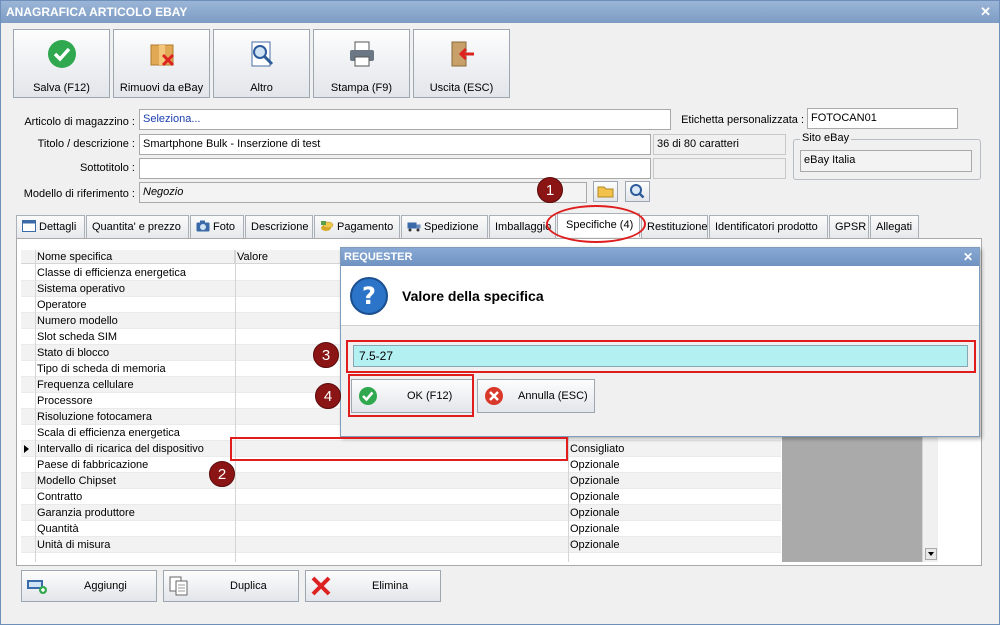 Image resolution: width=1000 pixels, height=625 pixels. I want to click on highlight-valore-cell, so click(399, 449).